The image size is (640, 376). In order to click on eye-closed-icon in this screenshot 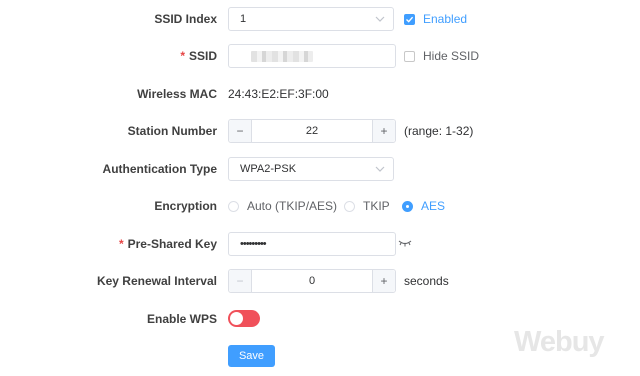, I will do `click(405, 243)`.